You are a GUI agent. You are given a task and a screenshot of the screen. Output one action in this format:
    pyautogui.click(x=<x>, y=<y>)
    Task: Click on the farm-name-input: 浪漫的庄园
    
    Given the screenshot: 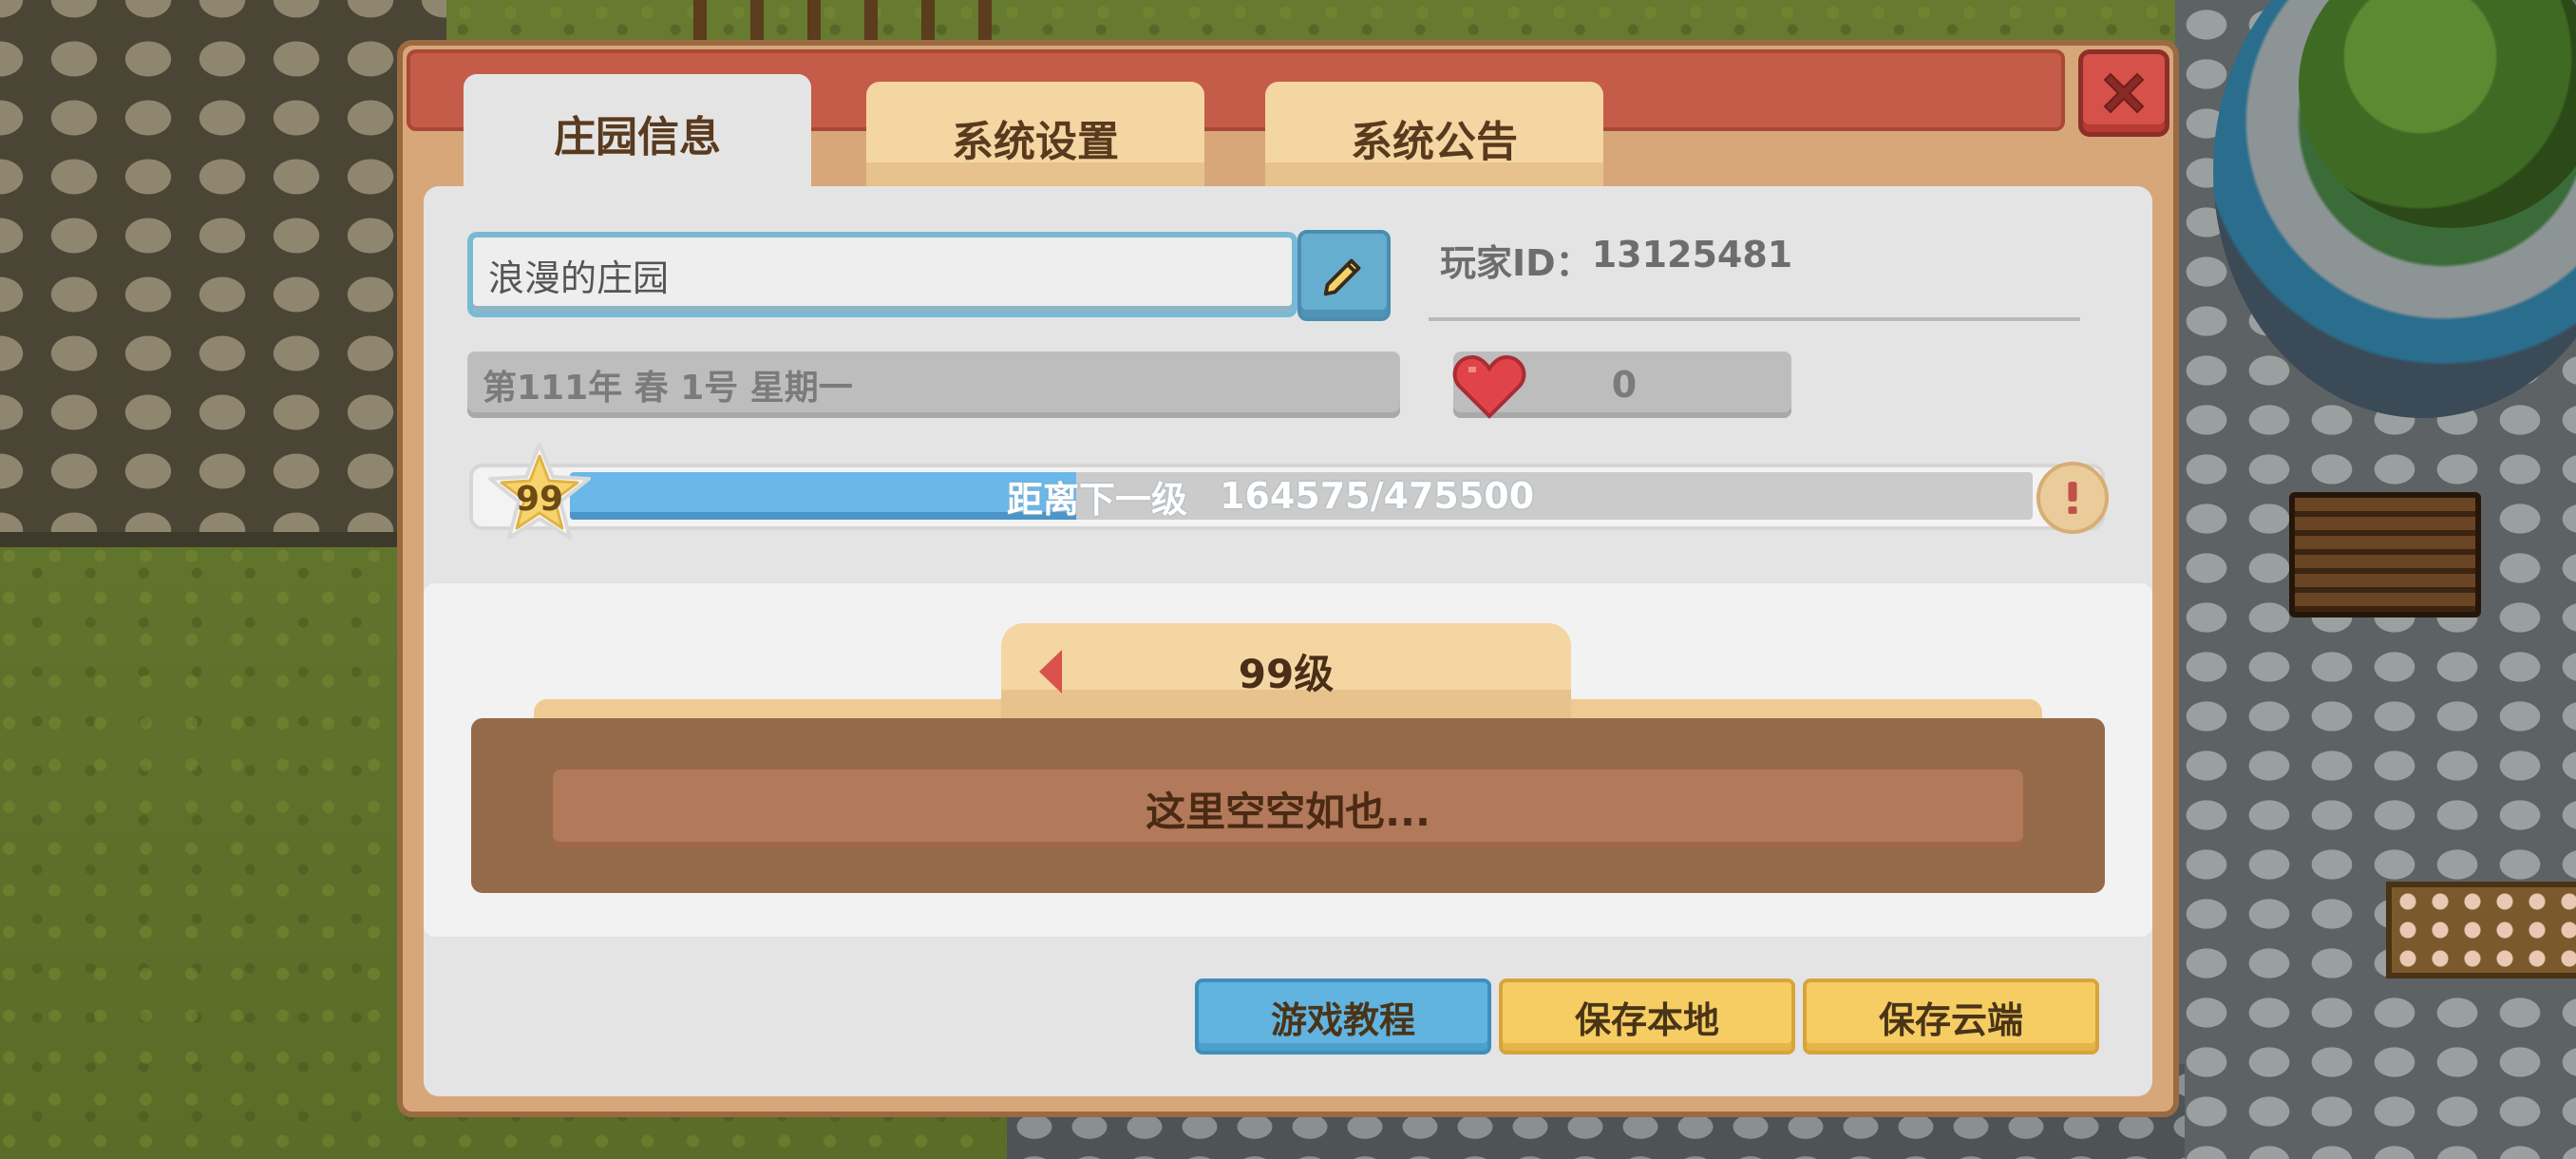 What is the action you would take?
    pyautogui.click(x=882, y=274)
    